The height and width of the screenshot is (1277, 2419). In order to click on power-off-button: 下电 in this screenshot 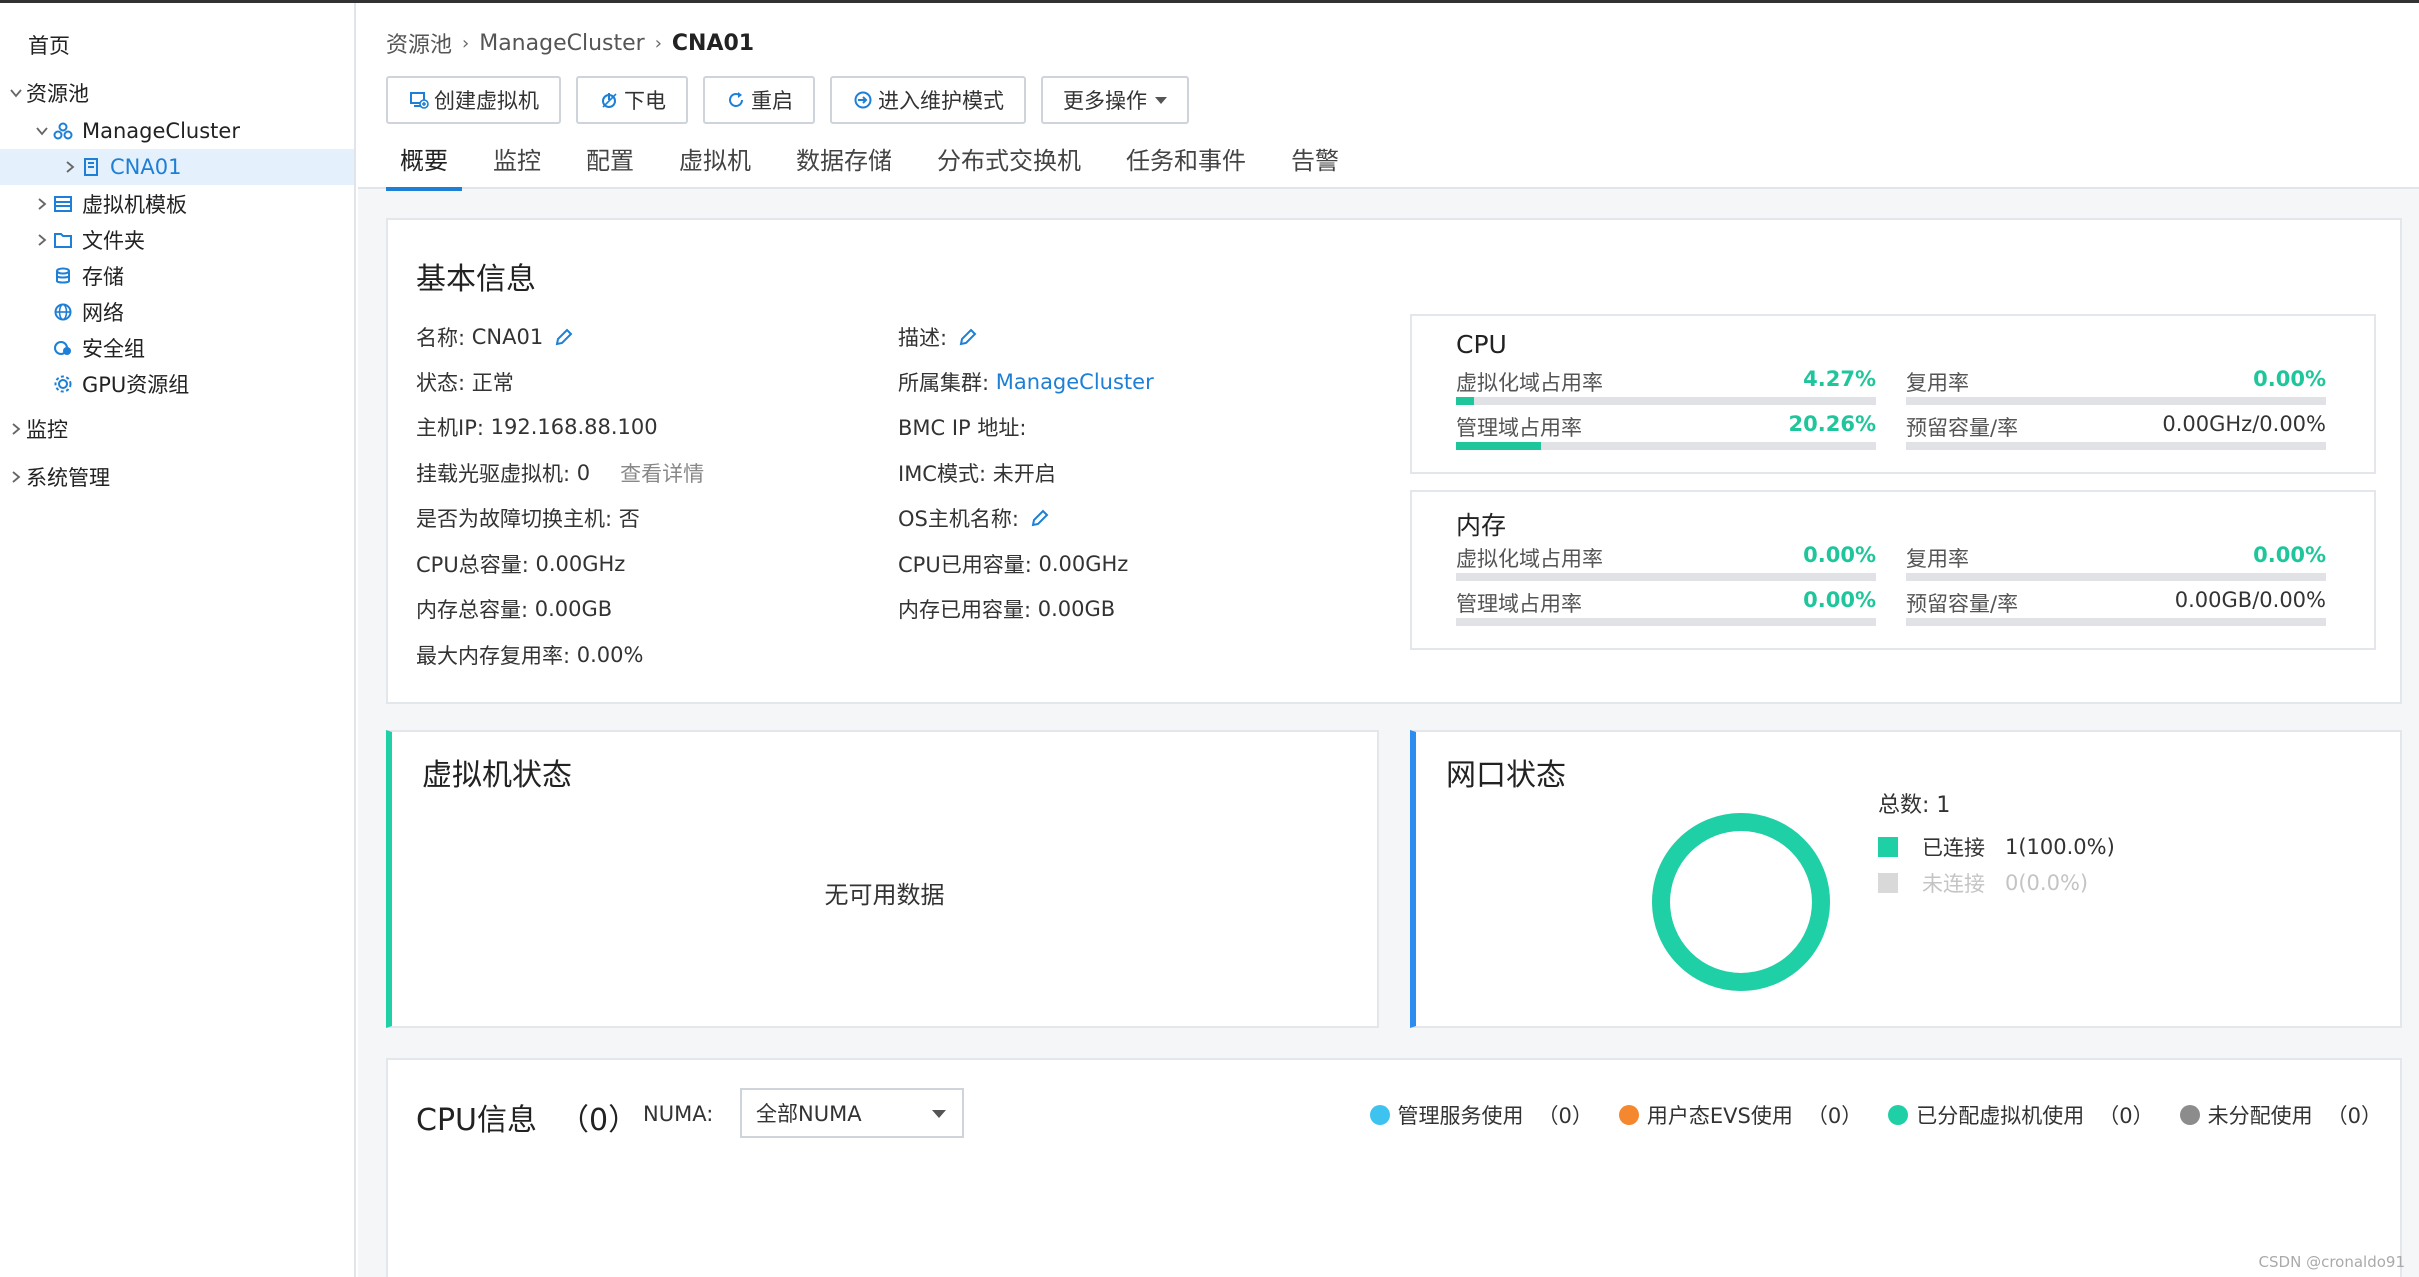, I will do `click(632, 100)`.